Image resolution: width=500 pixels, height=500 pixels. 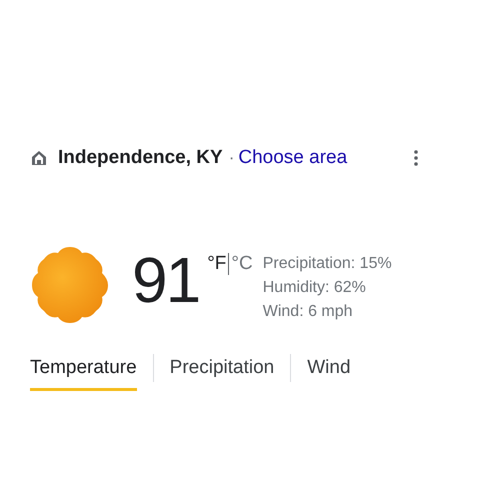 I want to click on weather-detail: Wind: 6 mph, so click(x=308, y=312).